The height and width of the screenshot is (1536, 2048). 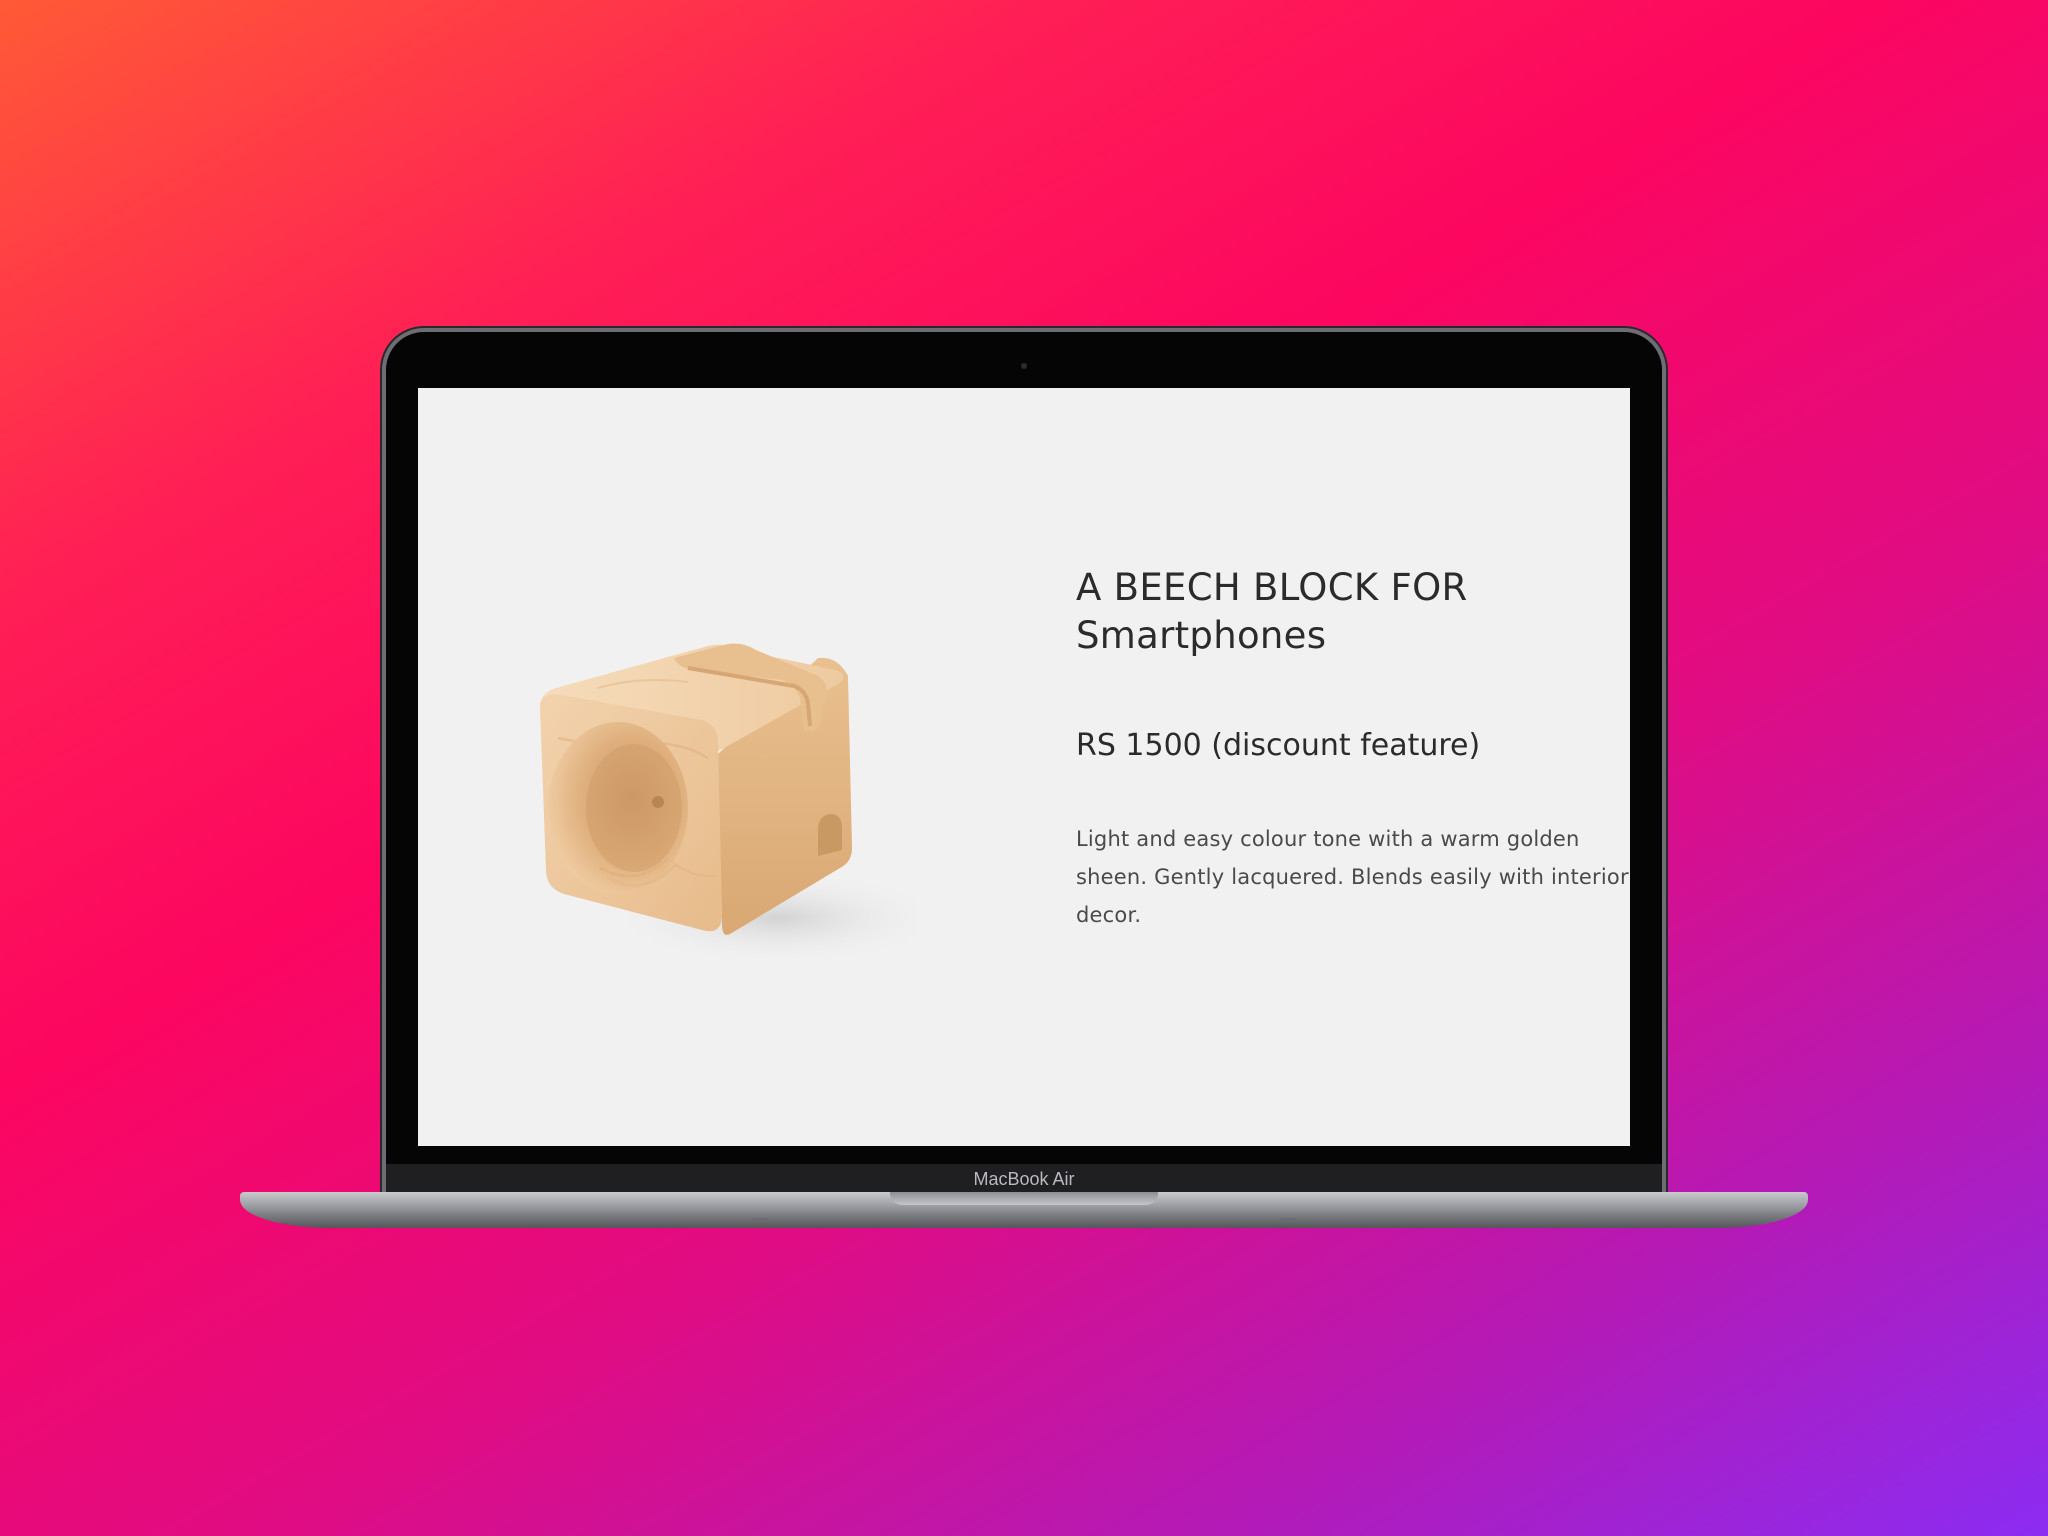 I want to click on wooden-stand-illustration, so click(x=744, y=804).